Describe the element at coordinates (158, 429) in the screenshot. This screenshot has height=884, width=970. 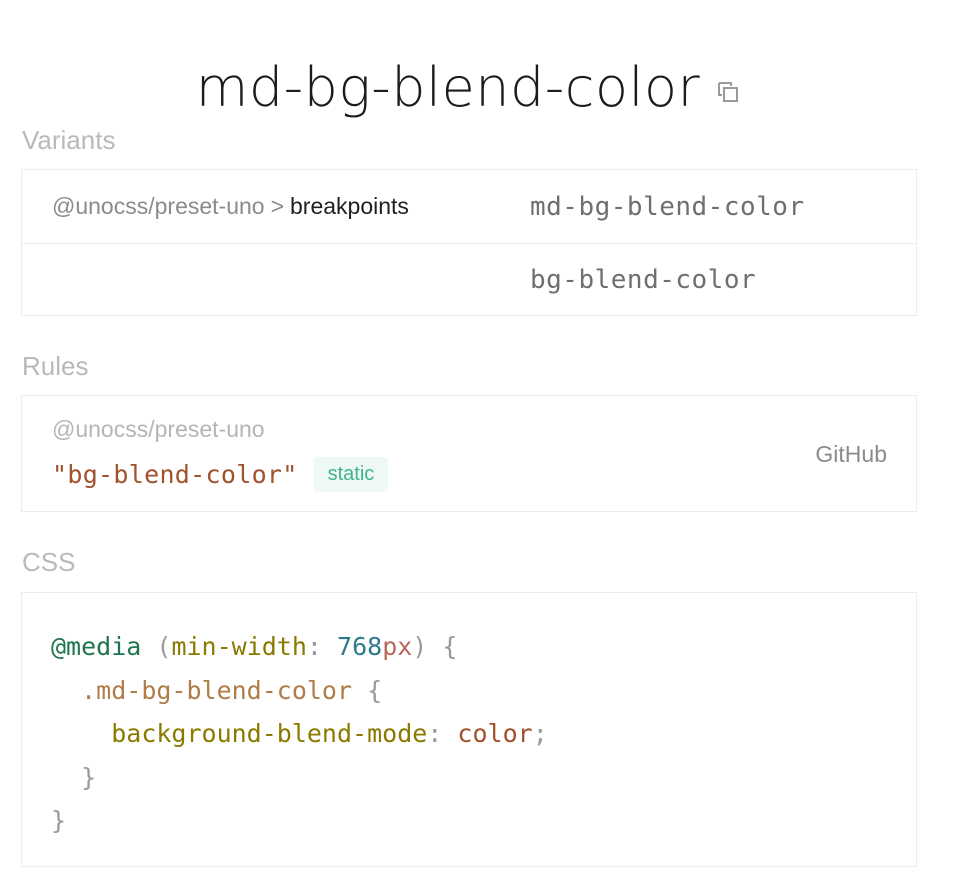
I see `rule-source: @unocss/preset-uno` at that location.